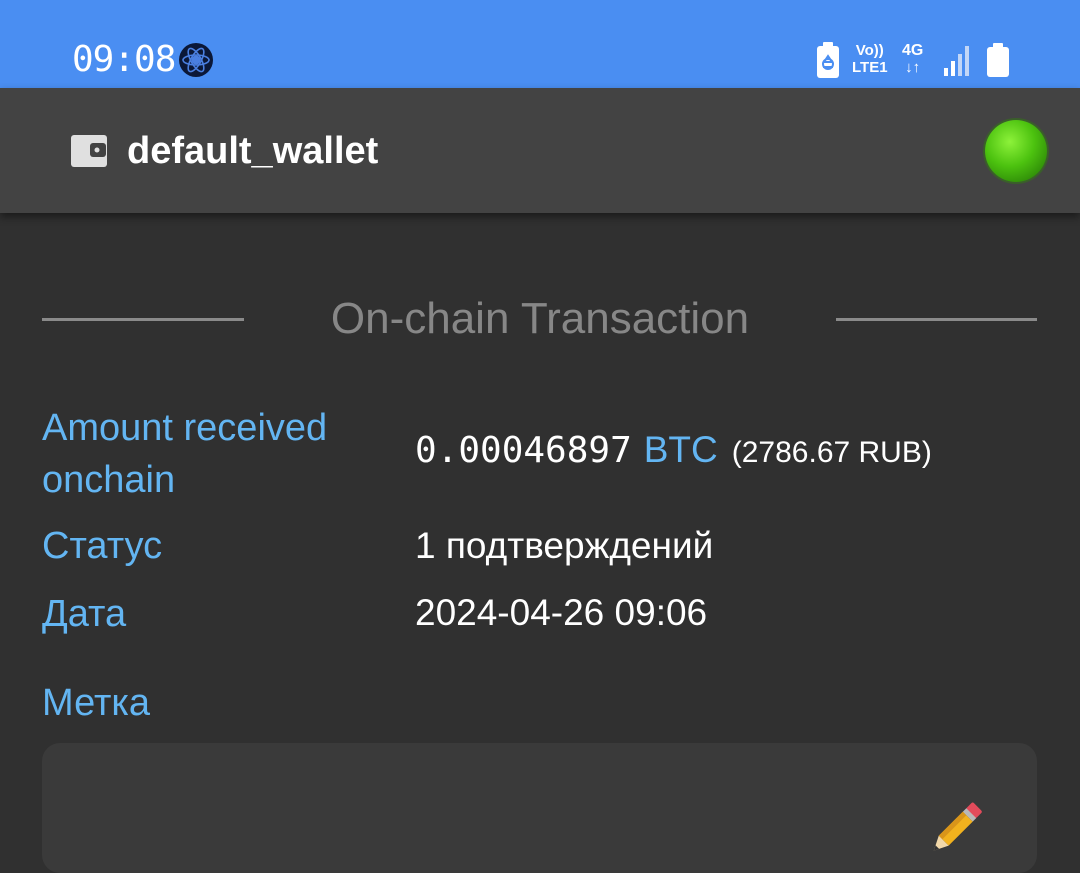 This screenshot has height=873, width=1080. I want to click on lte-text: LTE1, so click(870, 67).